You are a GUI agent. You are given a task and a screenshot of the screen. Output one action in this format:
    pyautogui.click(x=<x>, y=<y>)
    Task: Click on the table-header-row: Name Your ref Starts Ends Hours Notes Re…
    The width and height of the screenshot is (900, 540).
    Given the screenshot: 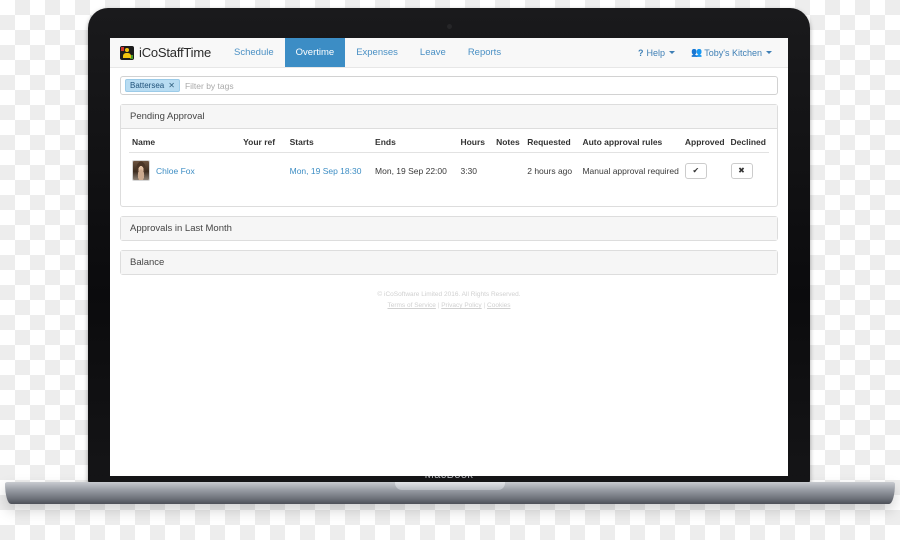 What is the action you would take?
    pyautogui.click(x=449, y=141)
    